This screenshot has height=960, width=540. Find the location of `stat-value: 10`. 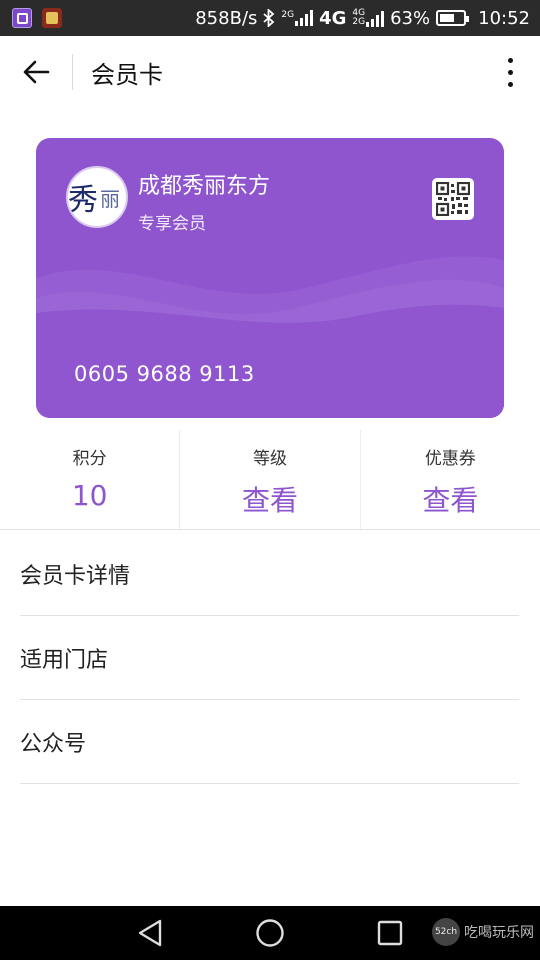

stat-value: 10 is located at coordinates (89, 495).